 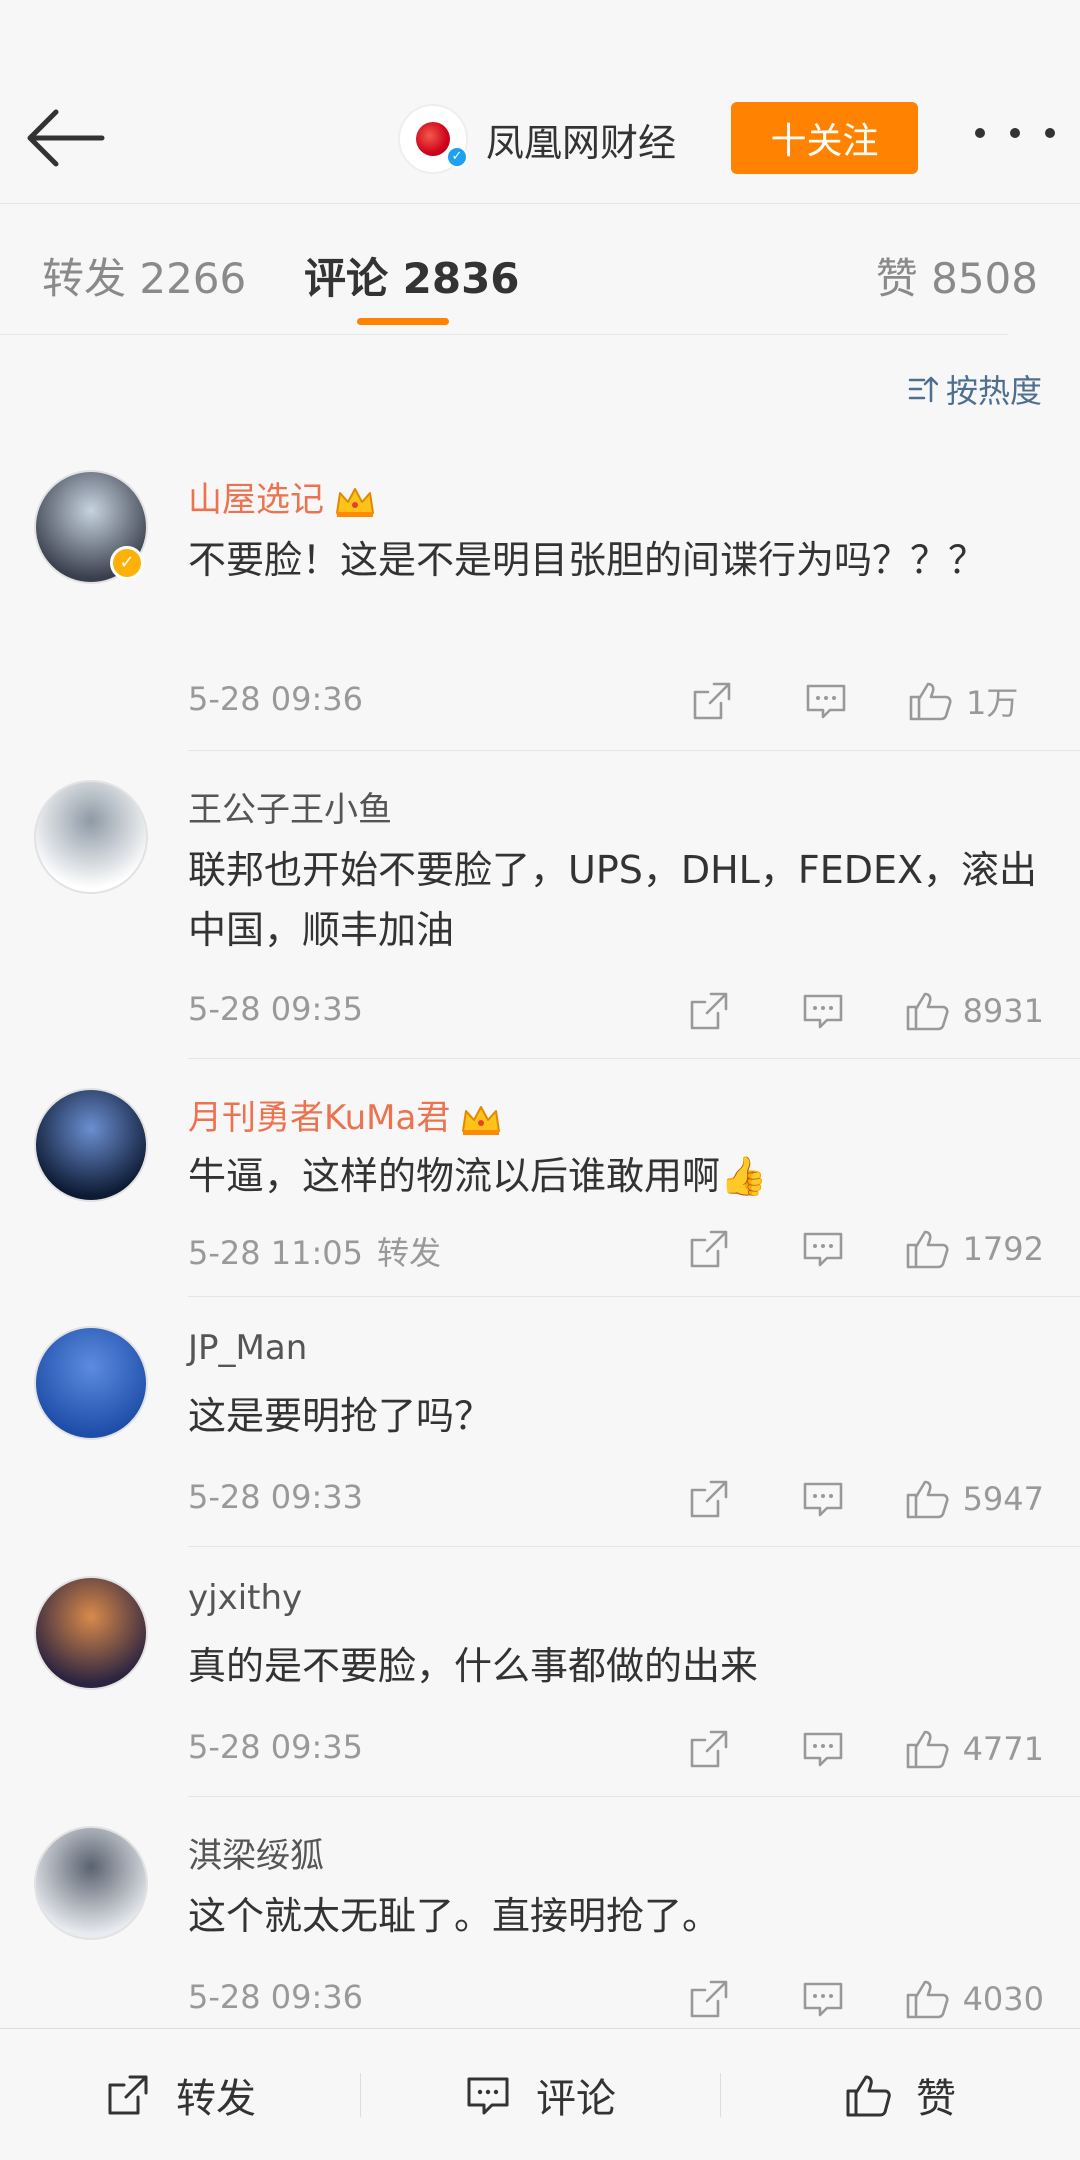 I want to click on back-arrow-icon, so click(x=66, y=138).